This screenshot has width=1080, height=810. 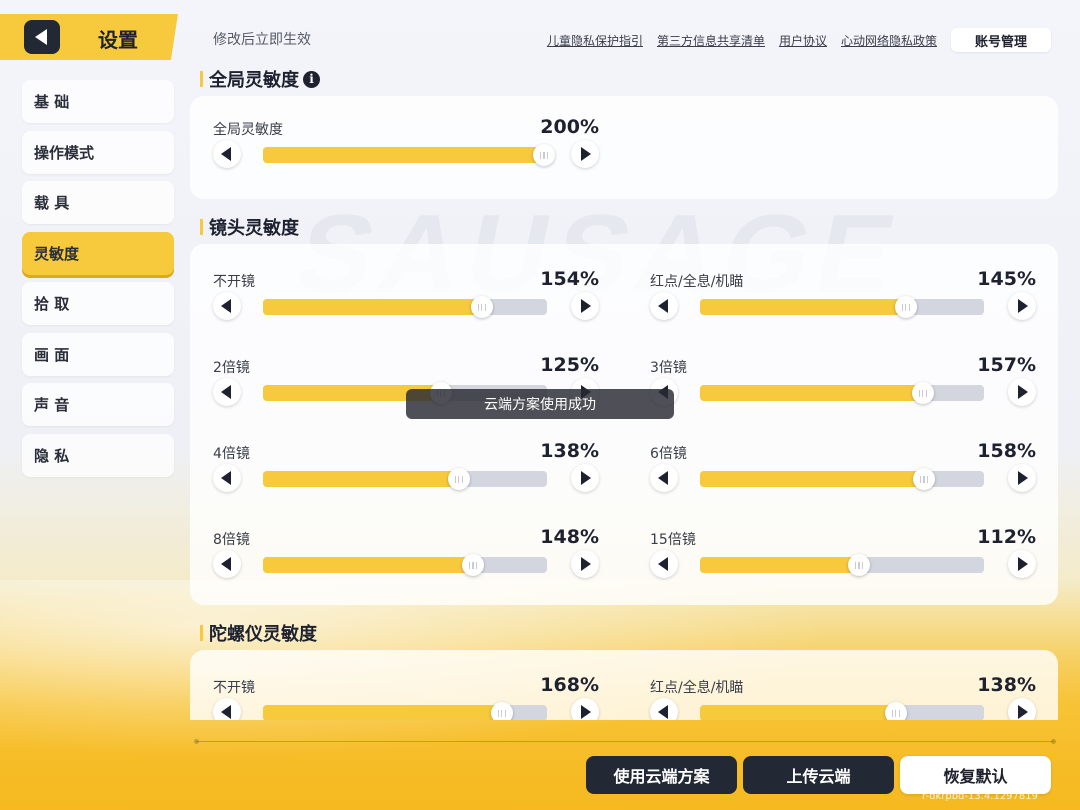 I want to click on slider-camera-4x: 4倍镜 138%, so click(x=406, y=476).